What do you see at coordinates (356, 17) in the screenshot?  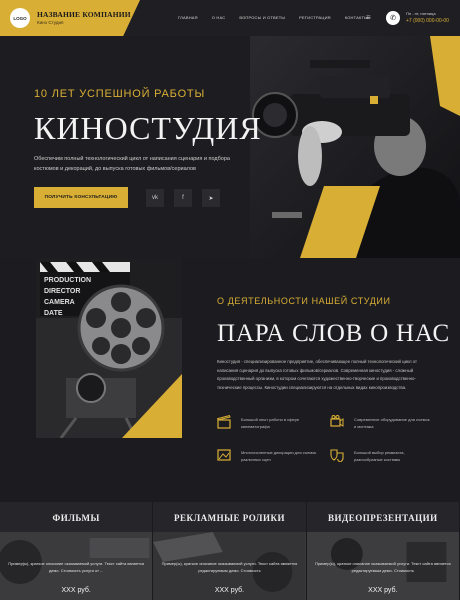 I see `nav-item-contacts: КОНТАКТЫ` at bounding box center [356, 17].